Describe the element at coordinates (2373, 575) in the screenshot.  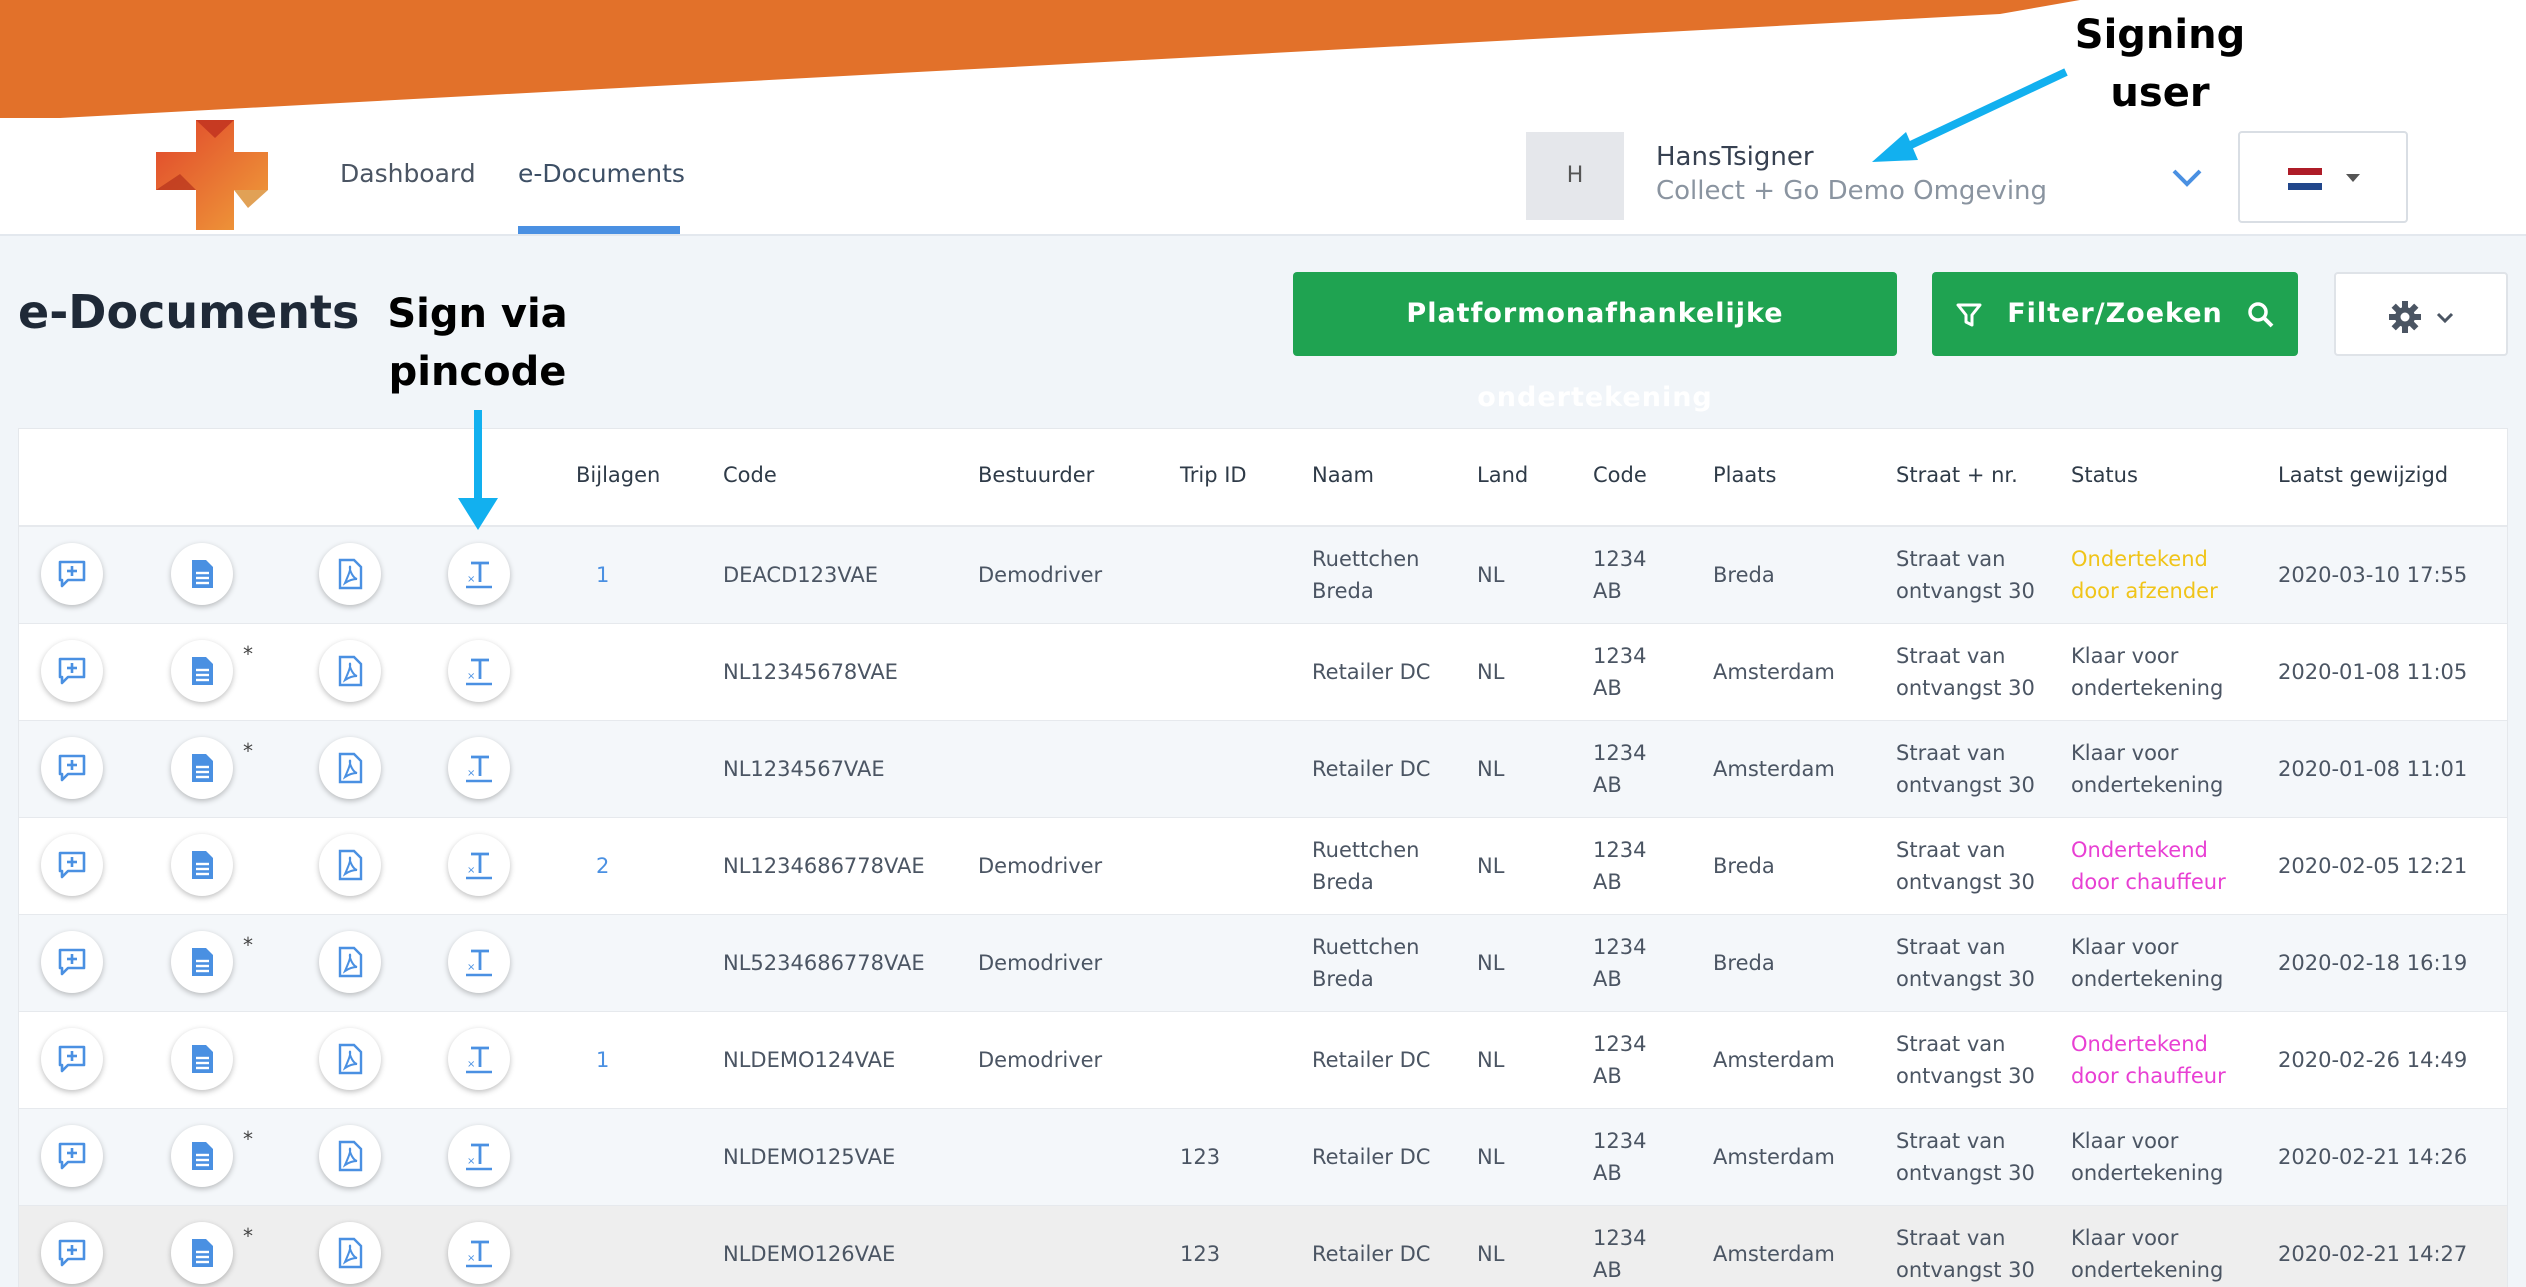
I see `last-modified: 2020-03-10 17:55` at that location.